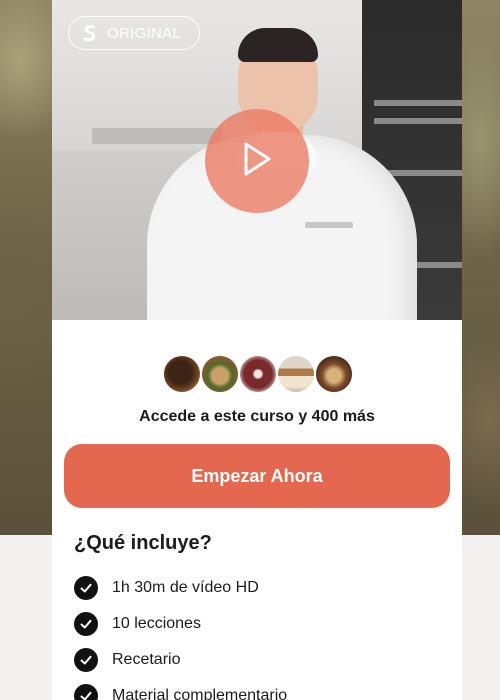  What do you see at coordinates (257, 476) in the screenshot?
I see `start-now-button: Empezar Ahora` at bounding box center [257, 476].